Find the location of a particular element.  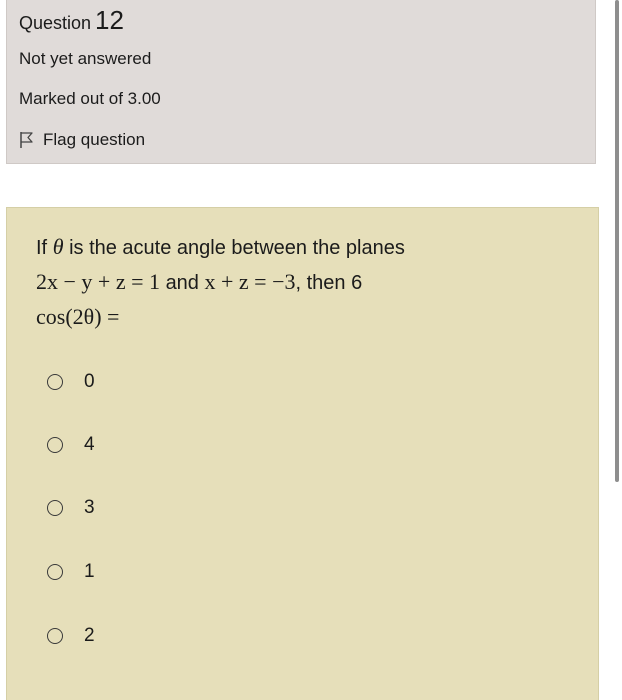

flag-icon is located at coordinates (27, 140).